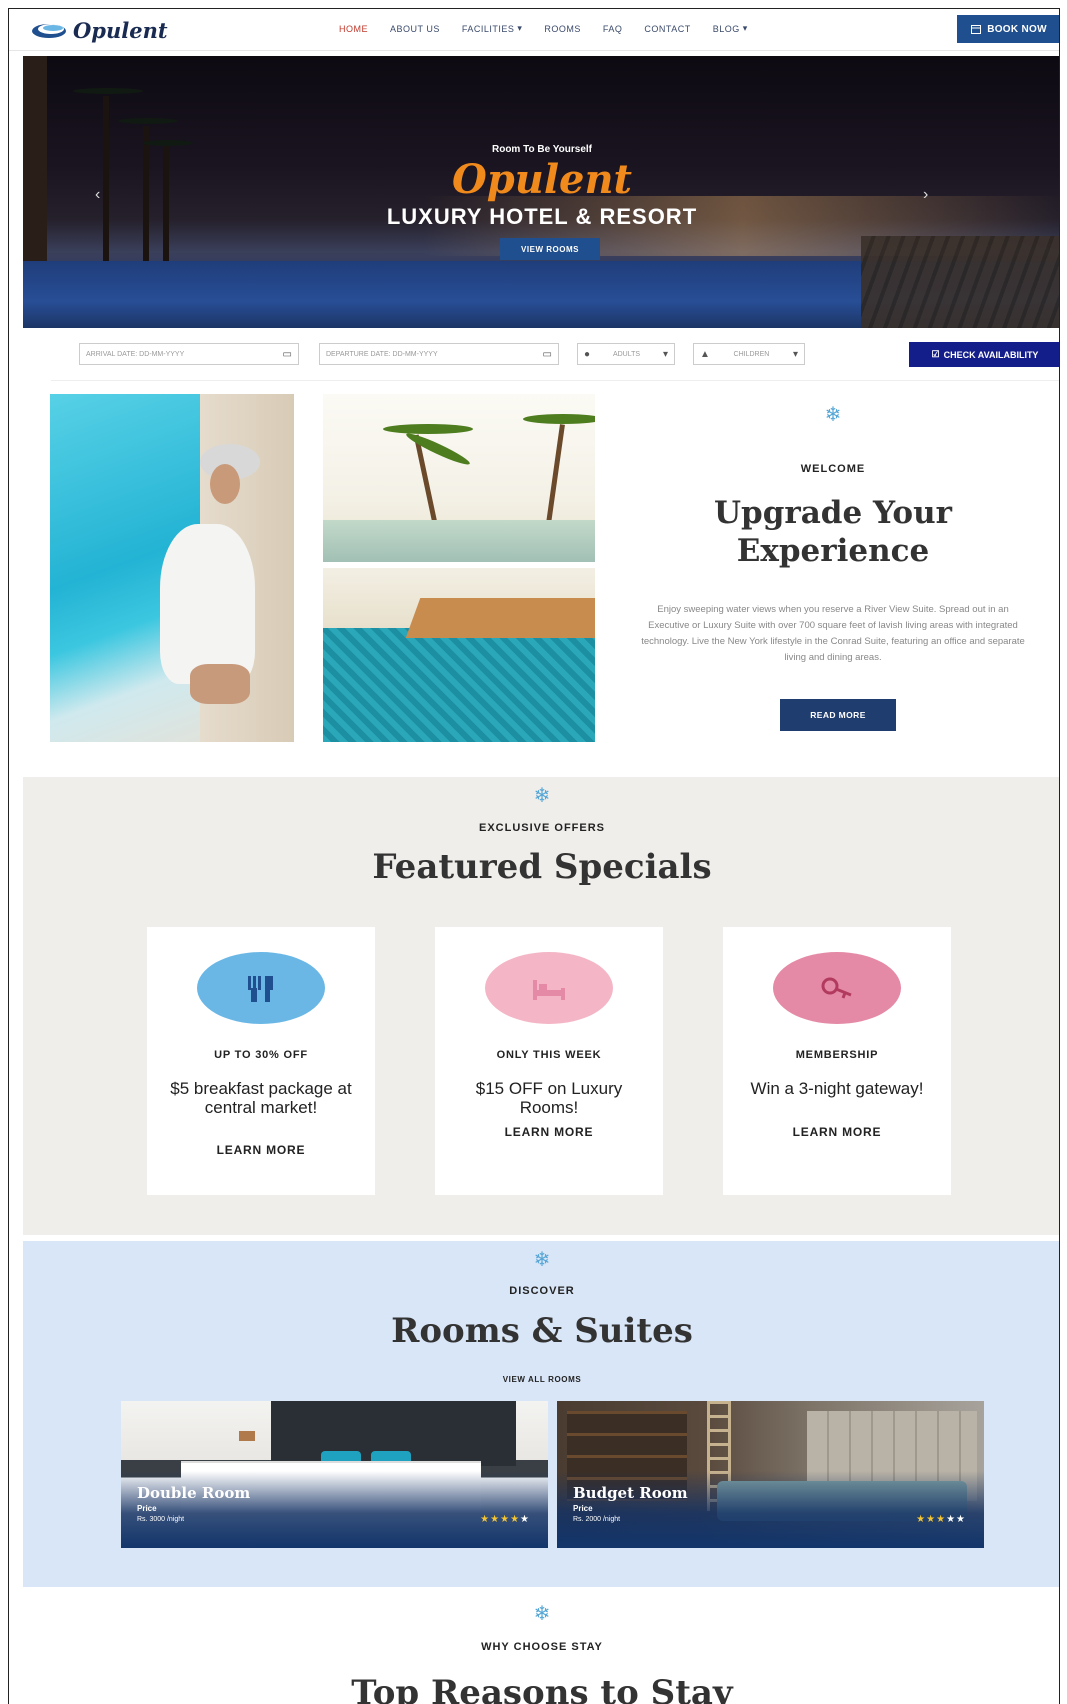 The height and width of the screenshot is (1704, 1067). I want to click on check-availability-button: ☑ CHECK AVAILABILITY, so click(984, 354).